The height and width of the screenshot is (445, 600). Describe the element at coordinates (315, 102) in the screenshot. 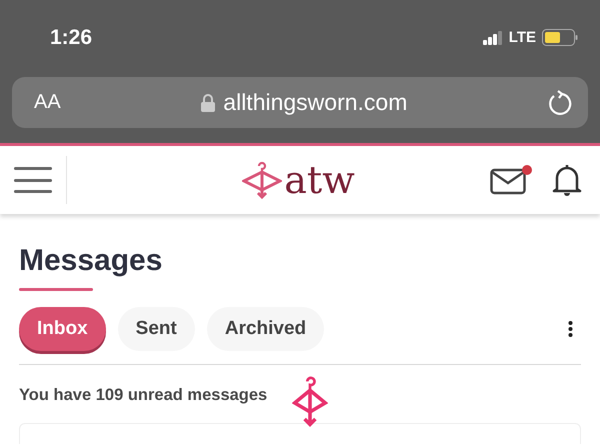

I see `url-text: allthingsworn.com` at that location.